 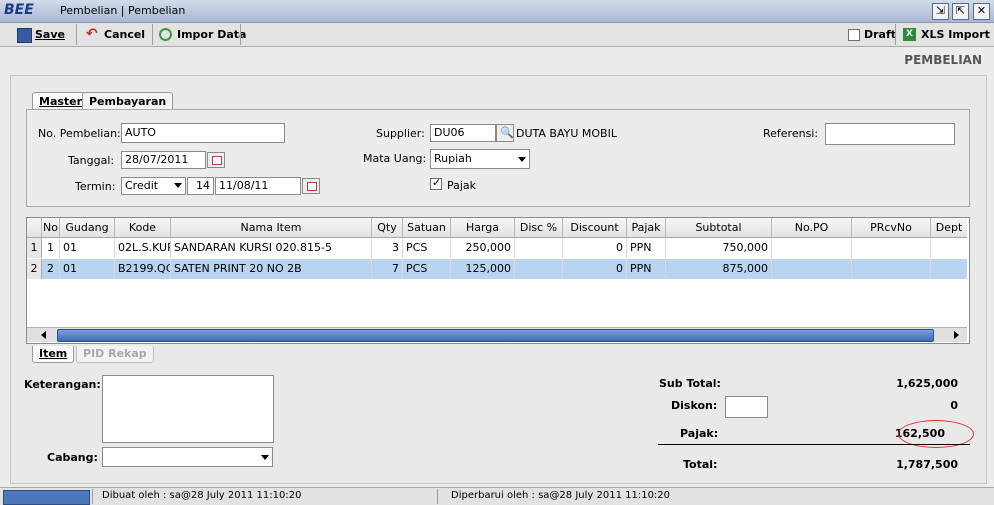 What do you see at coordinates (92, 34) in the screenshot?
I see `undo-icon: ↶` at bounding box center [92, 34].